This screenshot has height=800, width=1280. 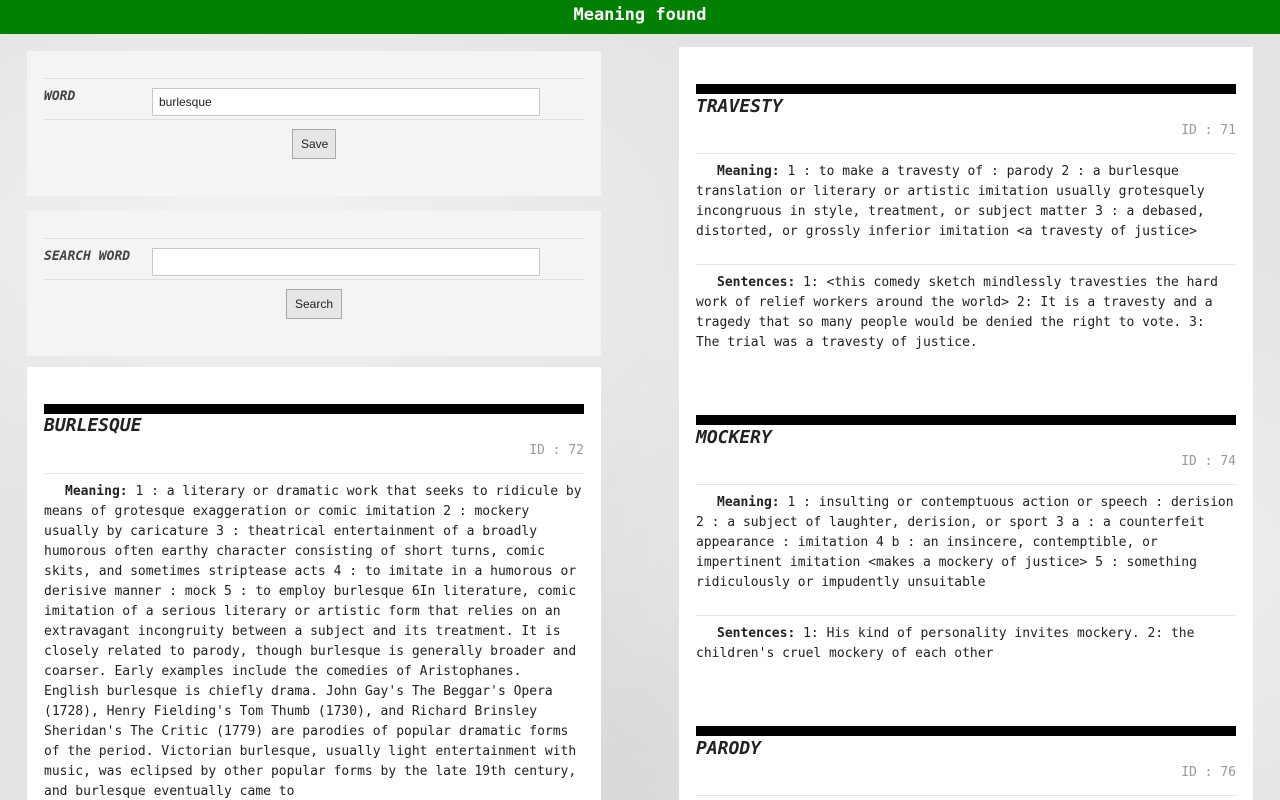 I want to click on search-word-panel: SEARCH WORD Search, so click(x=314, y=283).